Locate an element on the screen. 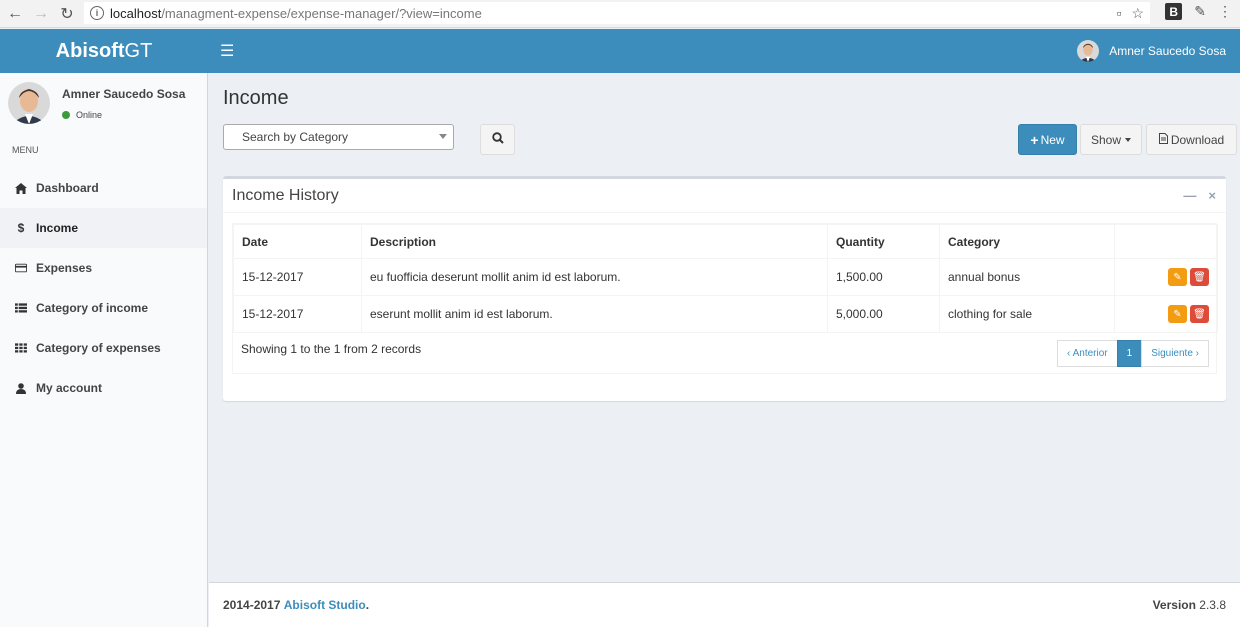 This screenshot has width=1240, height=627. dollar-icon: $ is located at coordinates (21, 228).